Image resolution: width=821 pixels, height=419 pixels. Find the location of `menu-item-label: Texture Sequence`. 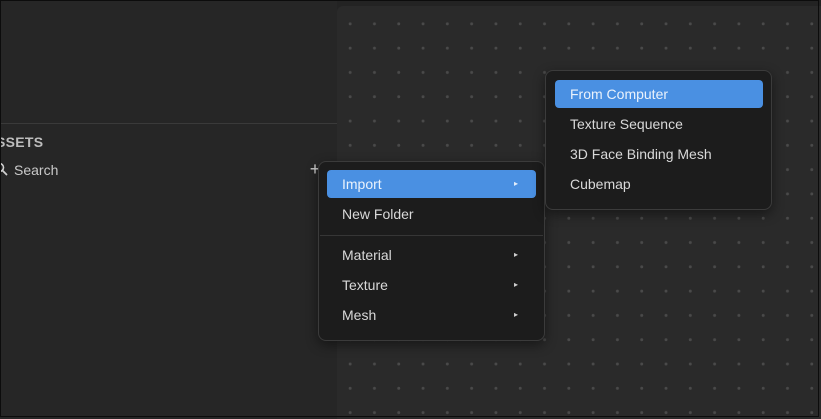

menu-item-label: Texture Sequence is located at coordinates (626, 124).